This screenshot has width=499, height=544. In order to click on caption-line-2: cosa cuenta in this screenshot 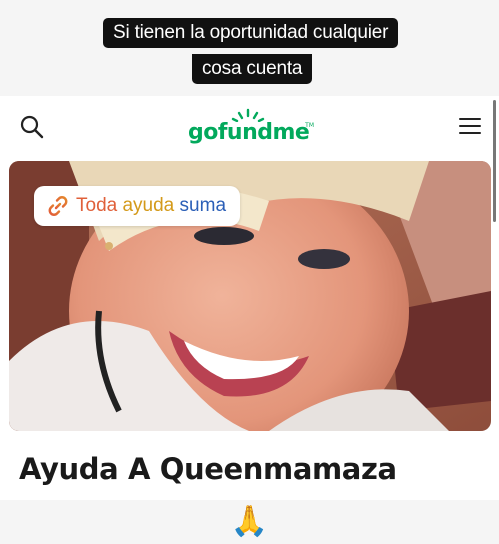, I will do `click(252, 69)`.